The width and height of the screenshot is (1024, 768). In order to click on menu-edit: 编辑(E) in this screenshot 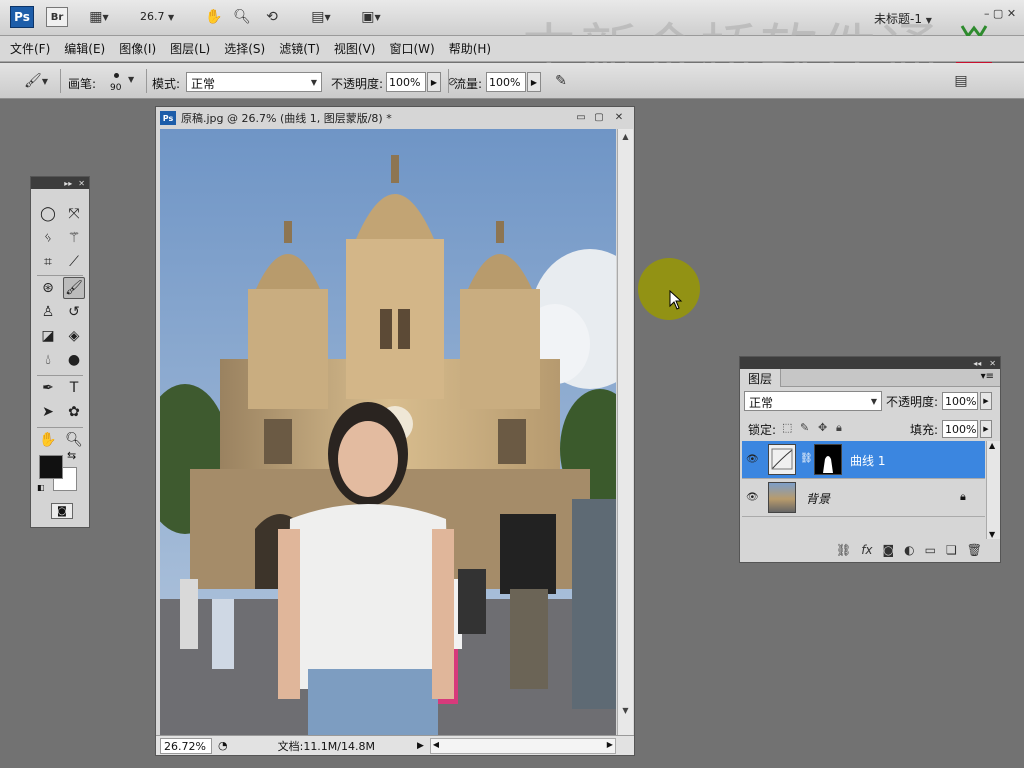, I will do `click(84, 48)`.